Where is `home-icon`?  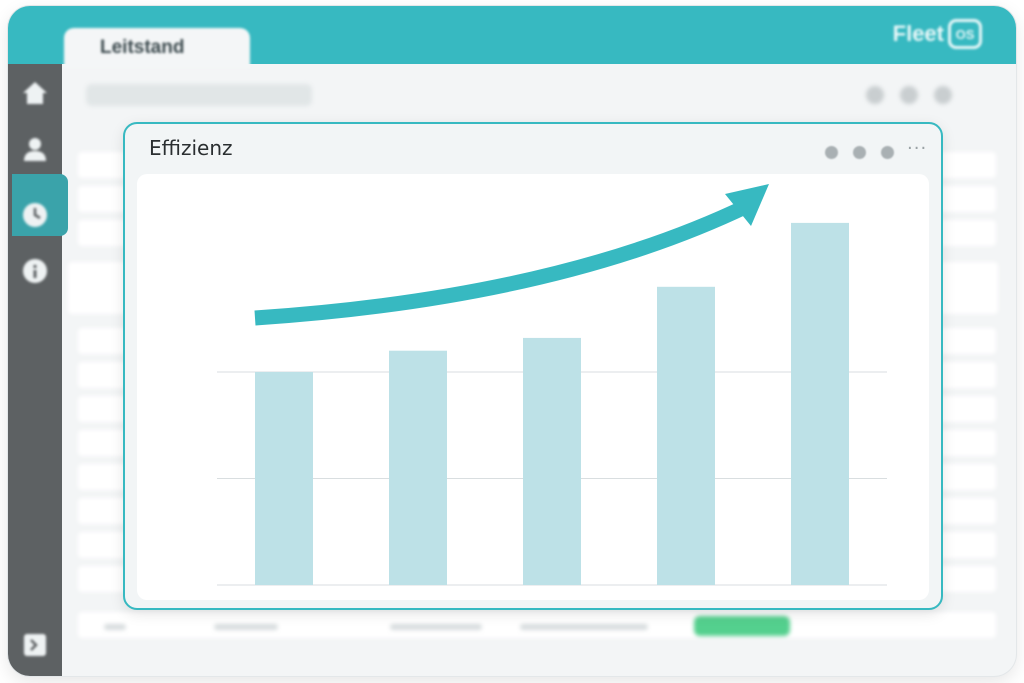
home-icon is located at coordinates (35, 93).